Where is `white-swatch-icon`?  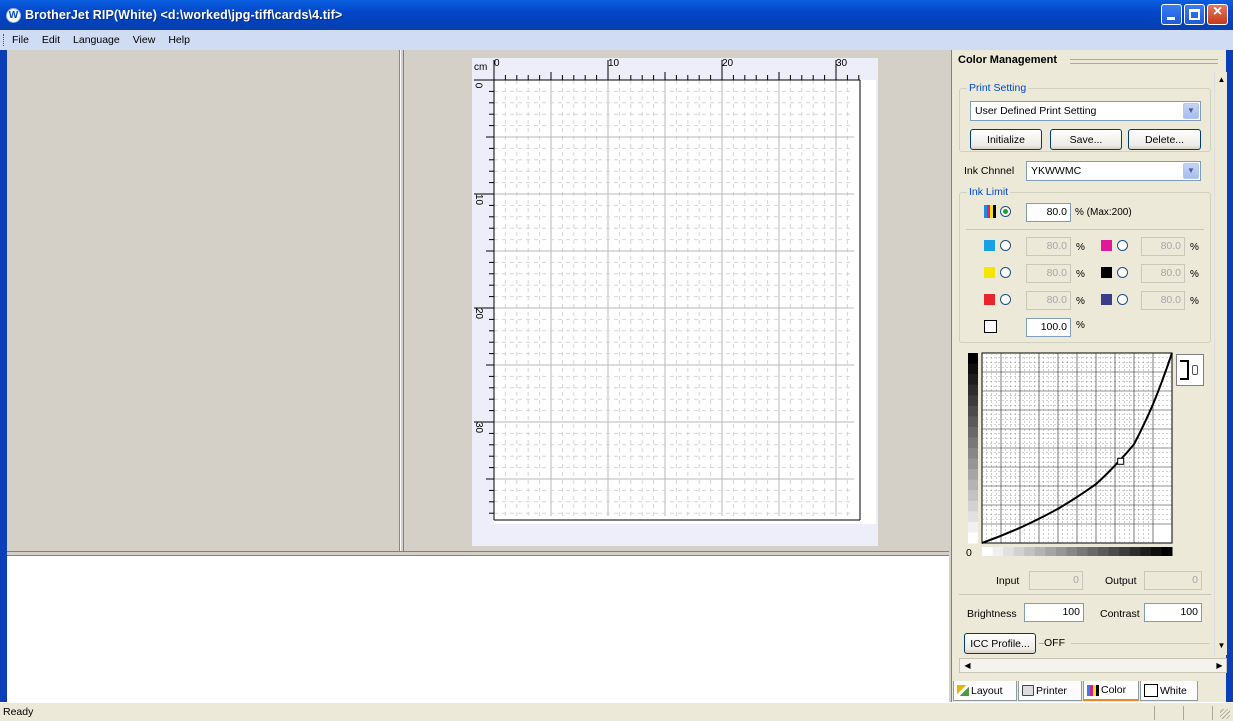
white-swatch-icon is located at coordinates (990, 326).